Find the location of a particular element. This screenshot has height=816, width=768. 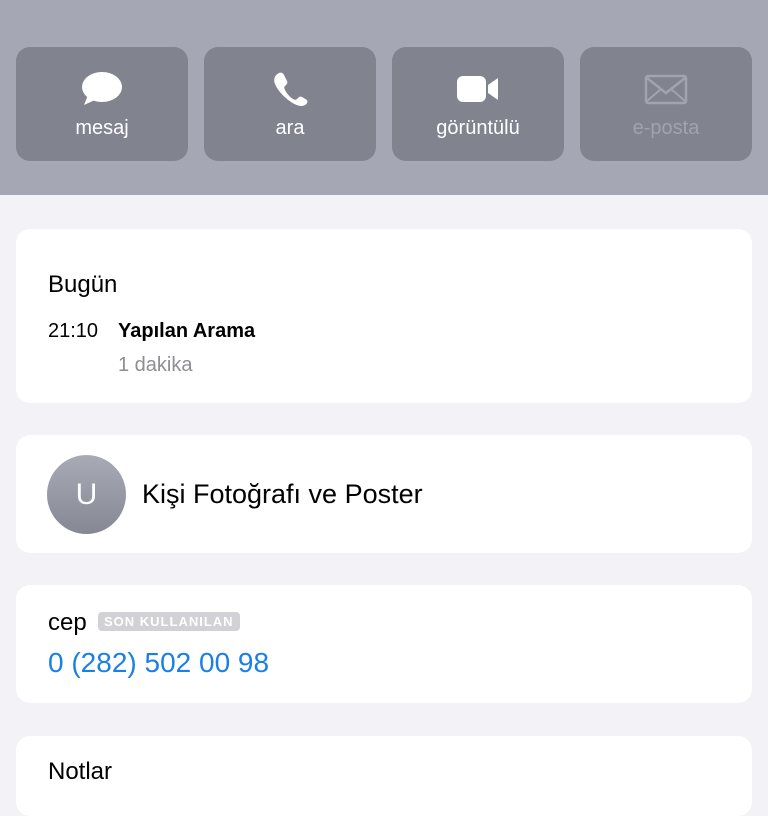

email-button: e-posta is located at coordinates (666, 104).